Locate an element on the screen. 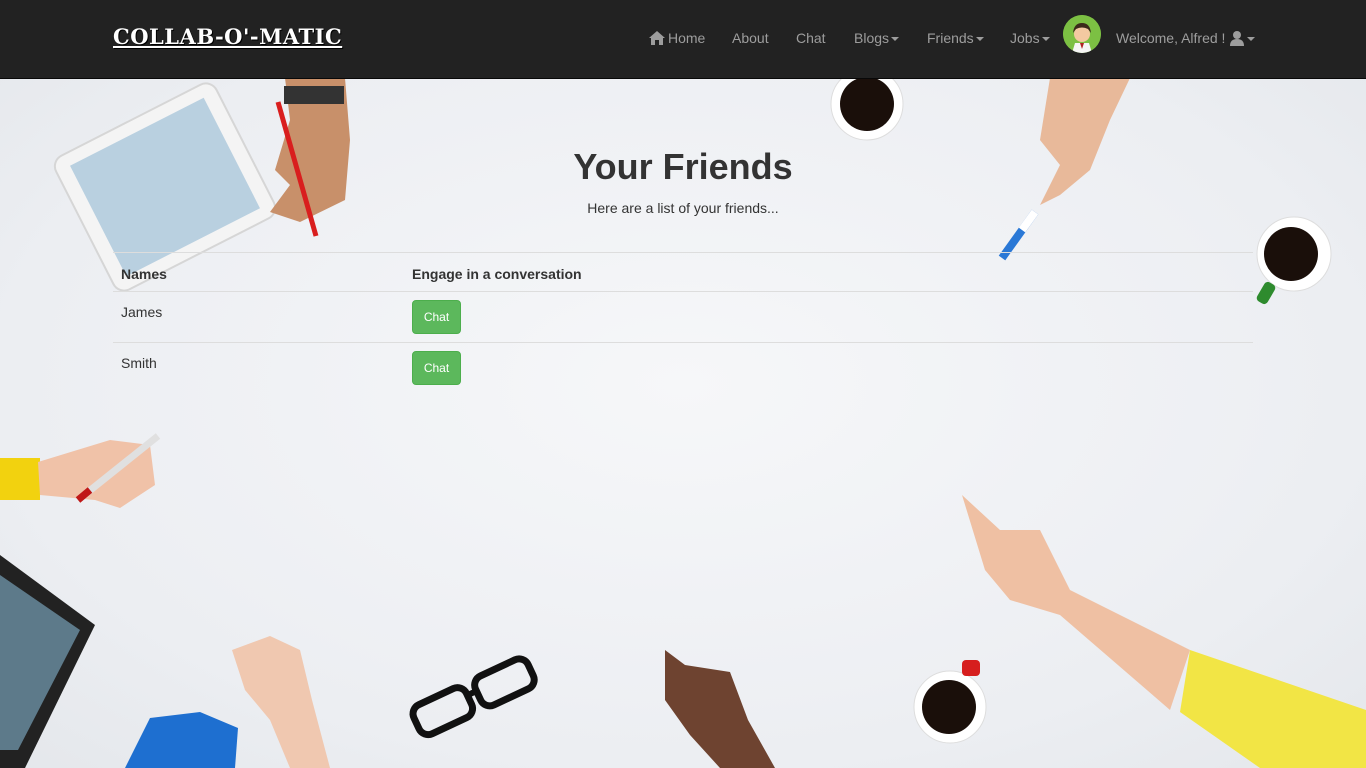 Image resolution: width=1366 pixels, height=768 pixels. nav-friends-dropdown: Friends is located at coordinates (955, 38).